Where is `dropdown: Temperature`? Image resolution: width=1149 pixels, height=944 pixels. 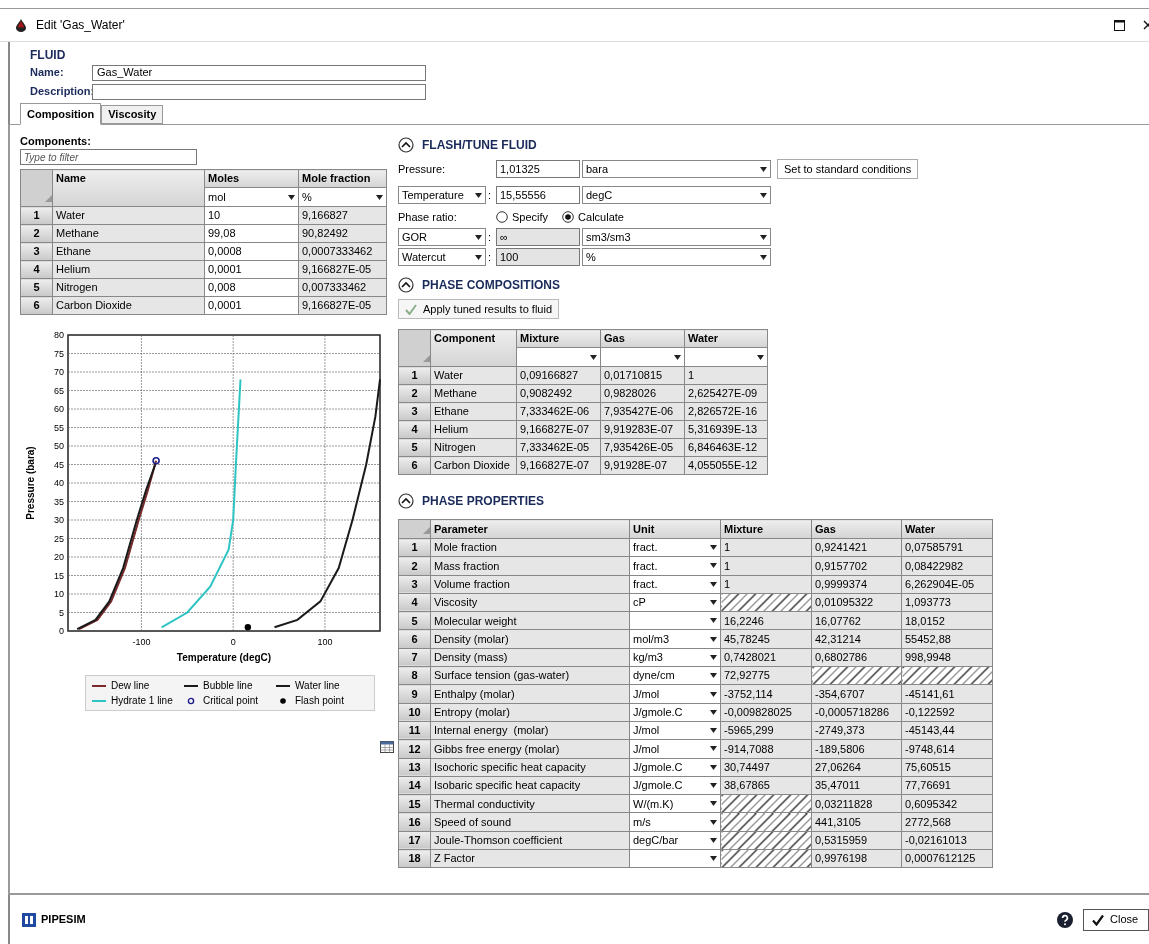
dropdown: Temperature is located at coordinates (442, 195).